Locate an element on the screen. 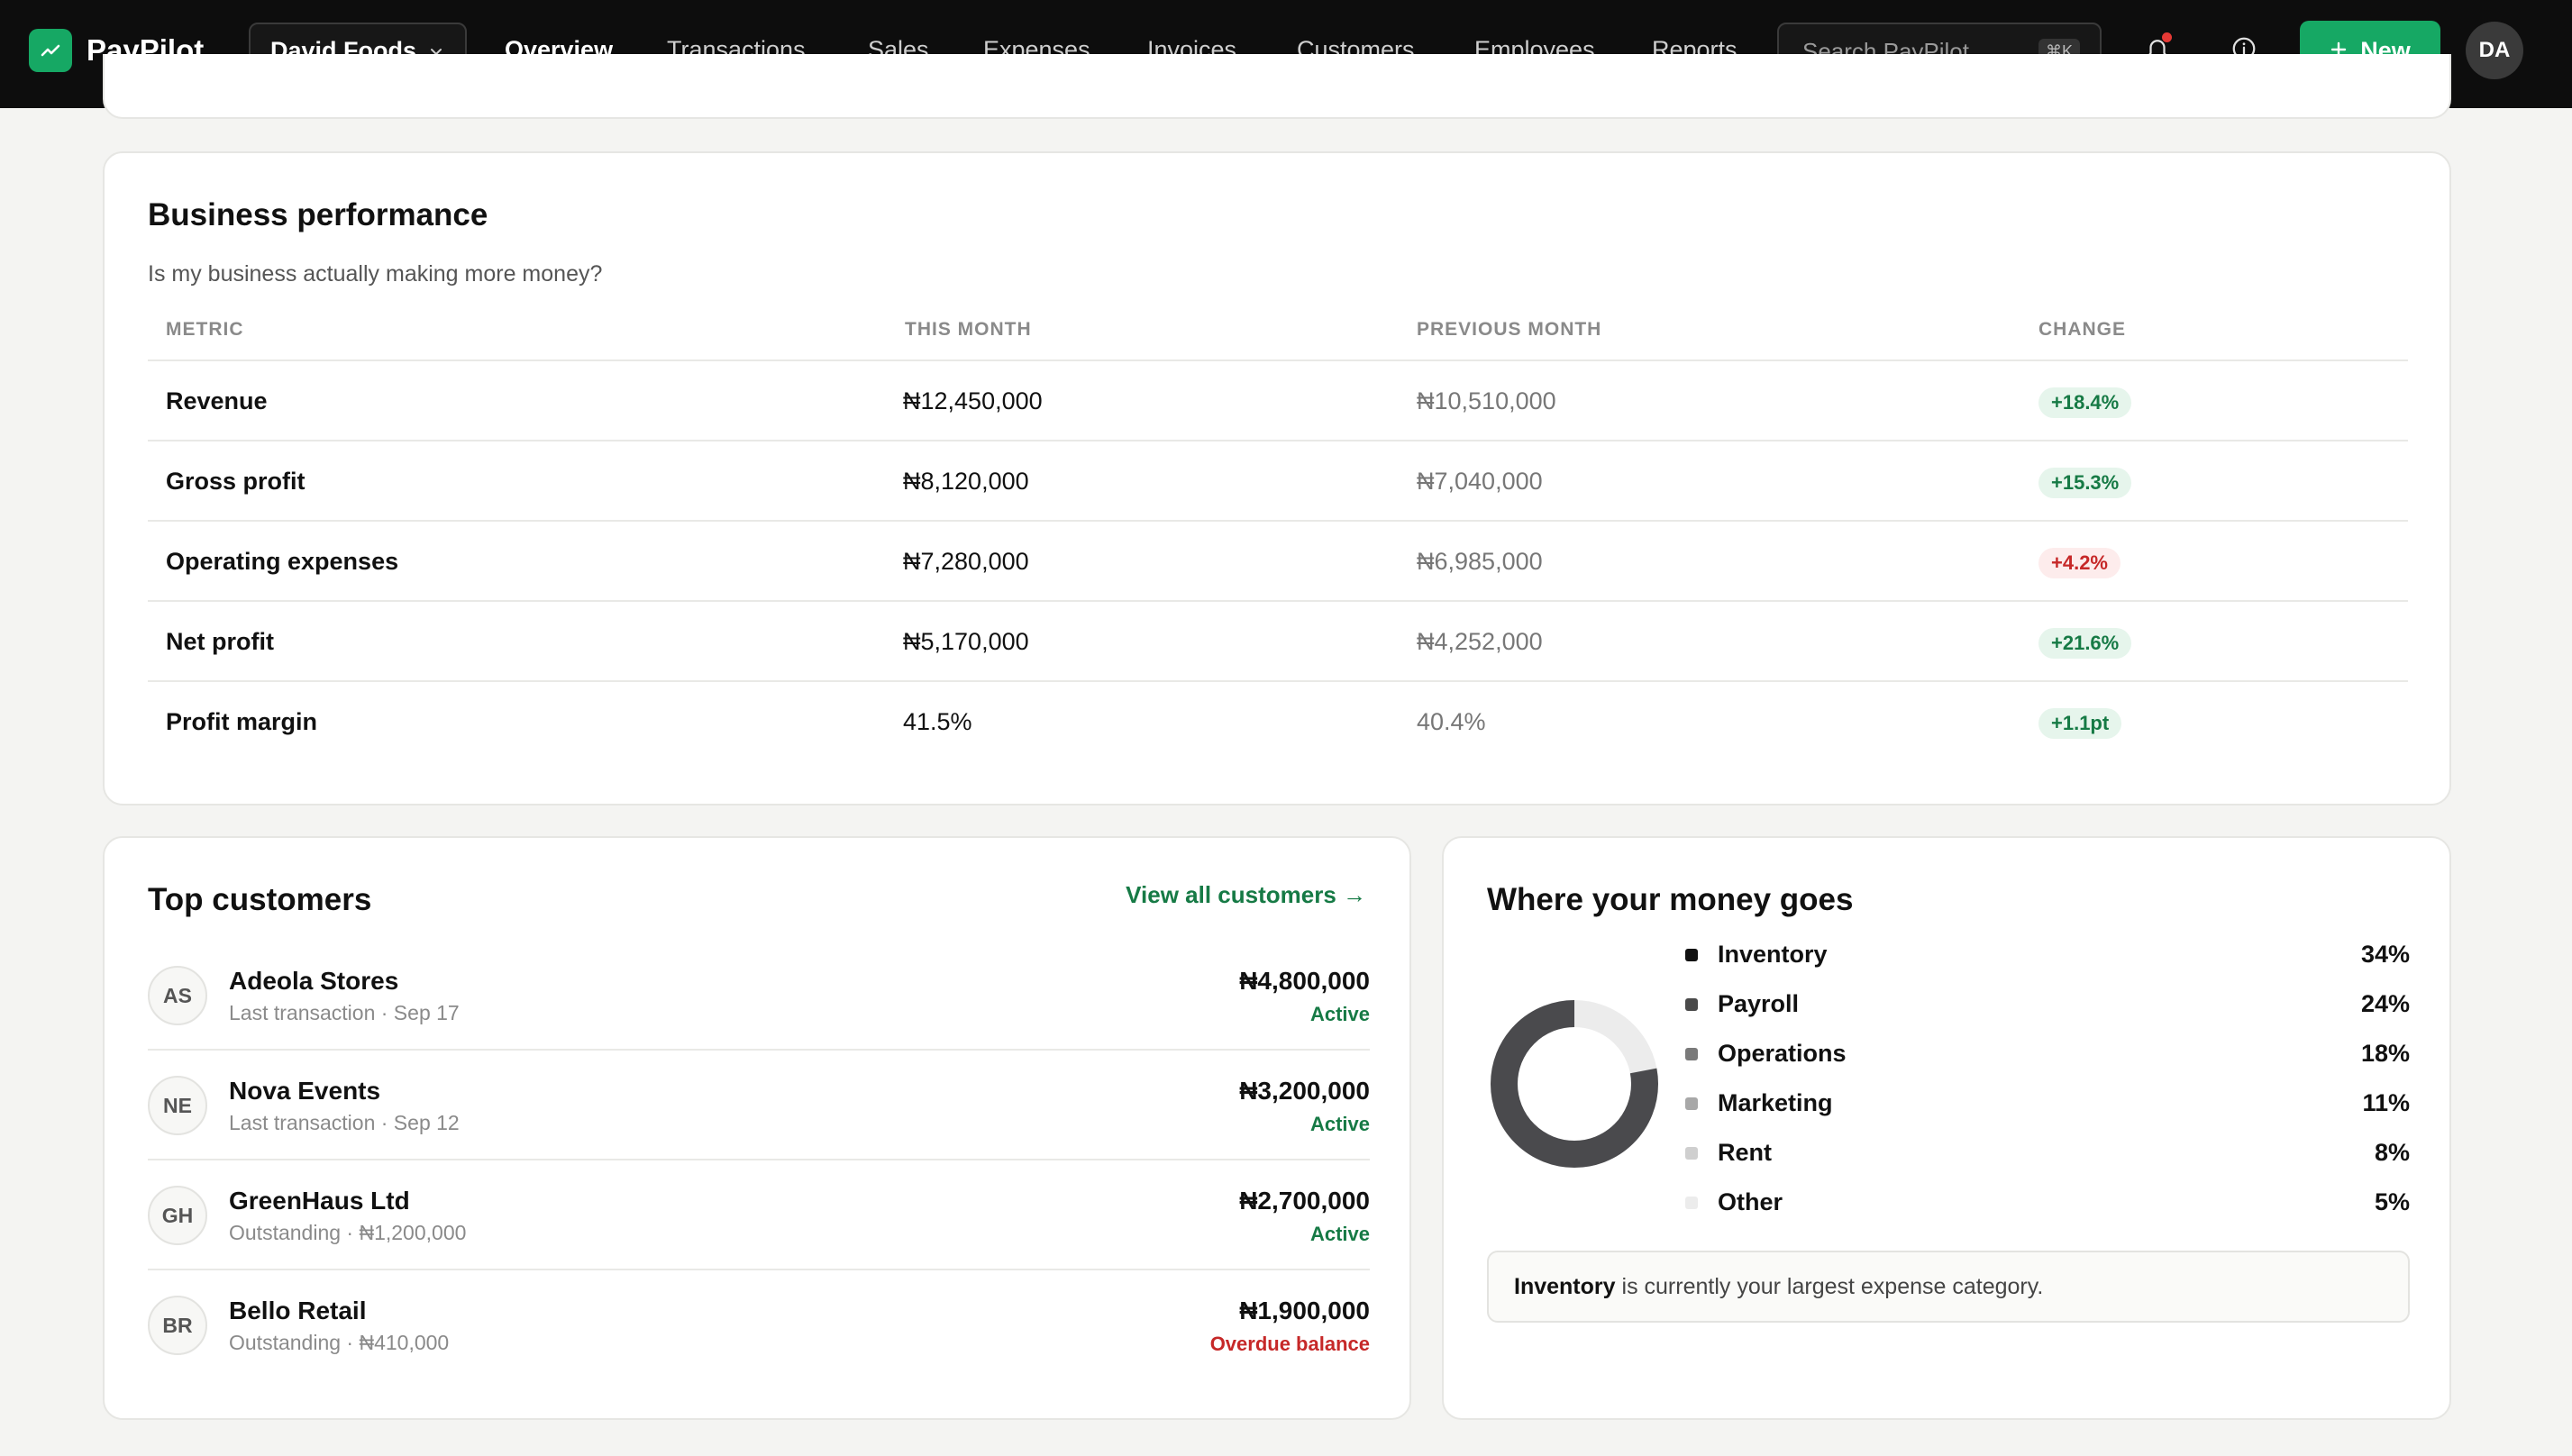  customer-amount: ₦2,700,000 is located at coordinates (1304, 1201).